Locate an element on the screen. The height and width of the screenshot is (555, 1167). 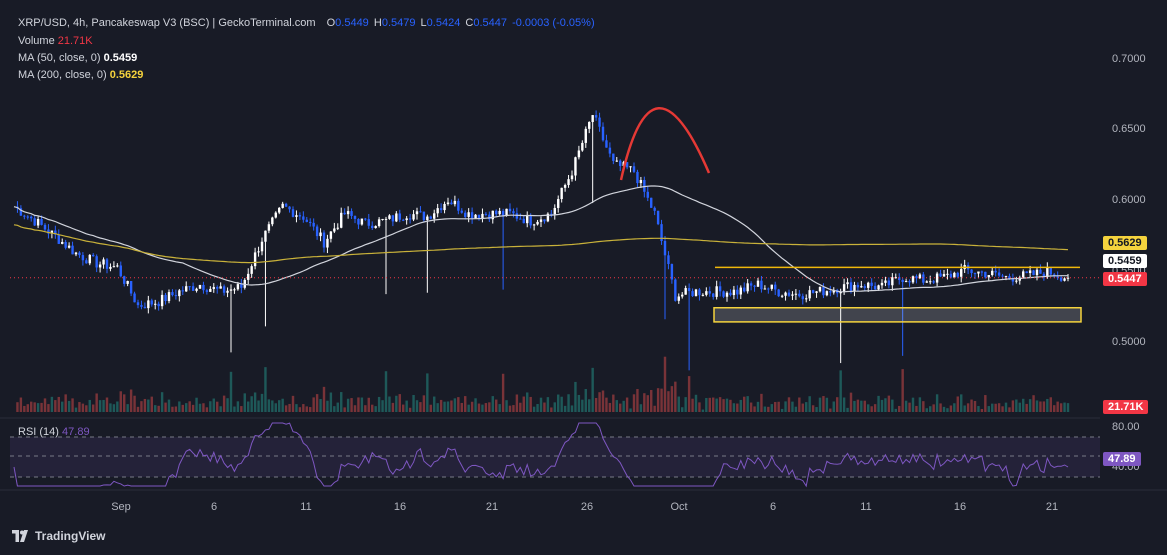
time-tick-label: 11 is located at coordinates (865, 507).